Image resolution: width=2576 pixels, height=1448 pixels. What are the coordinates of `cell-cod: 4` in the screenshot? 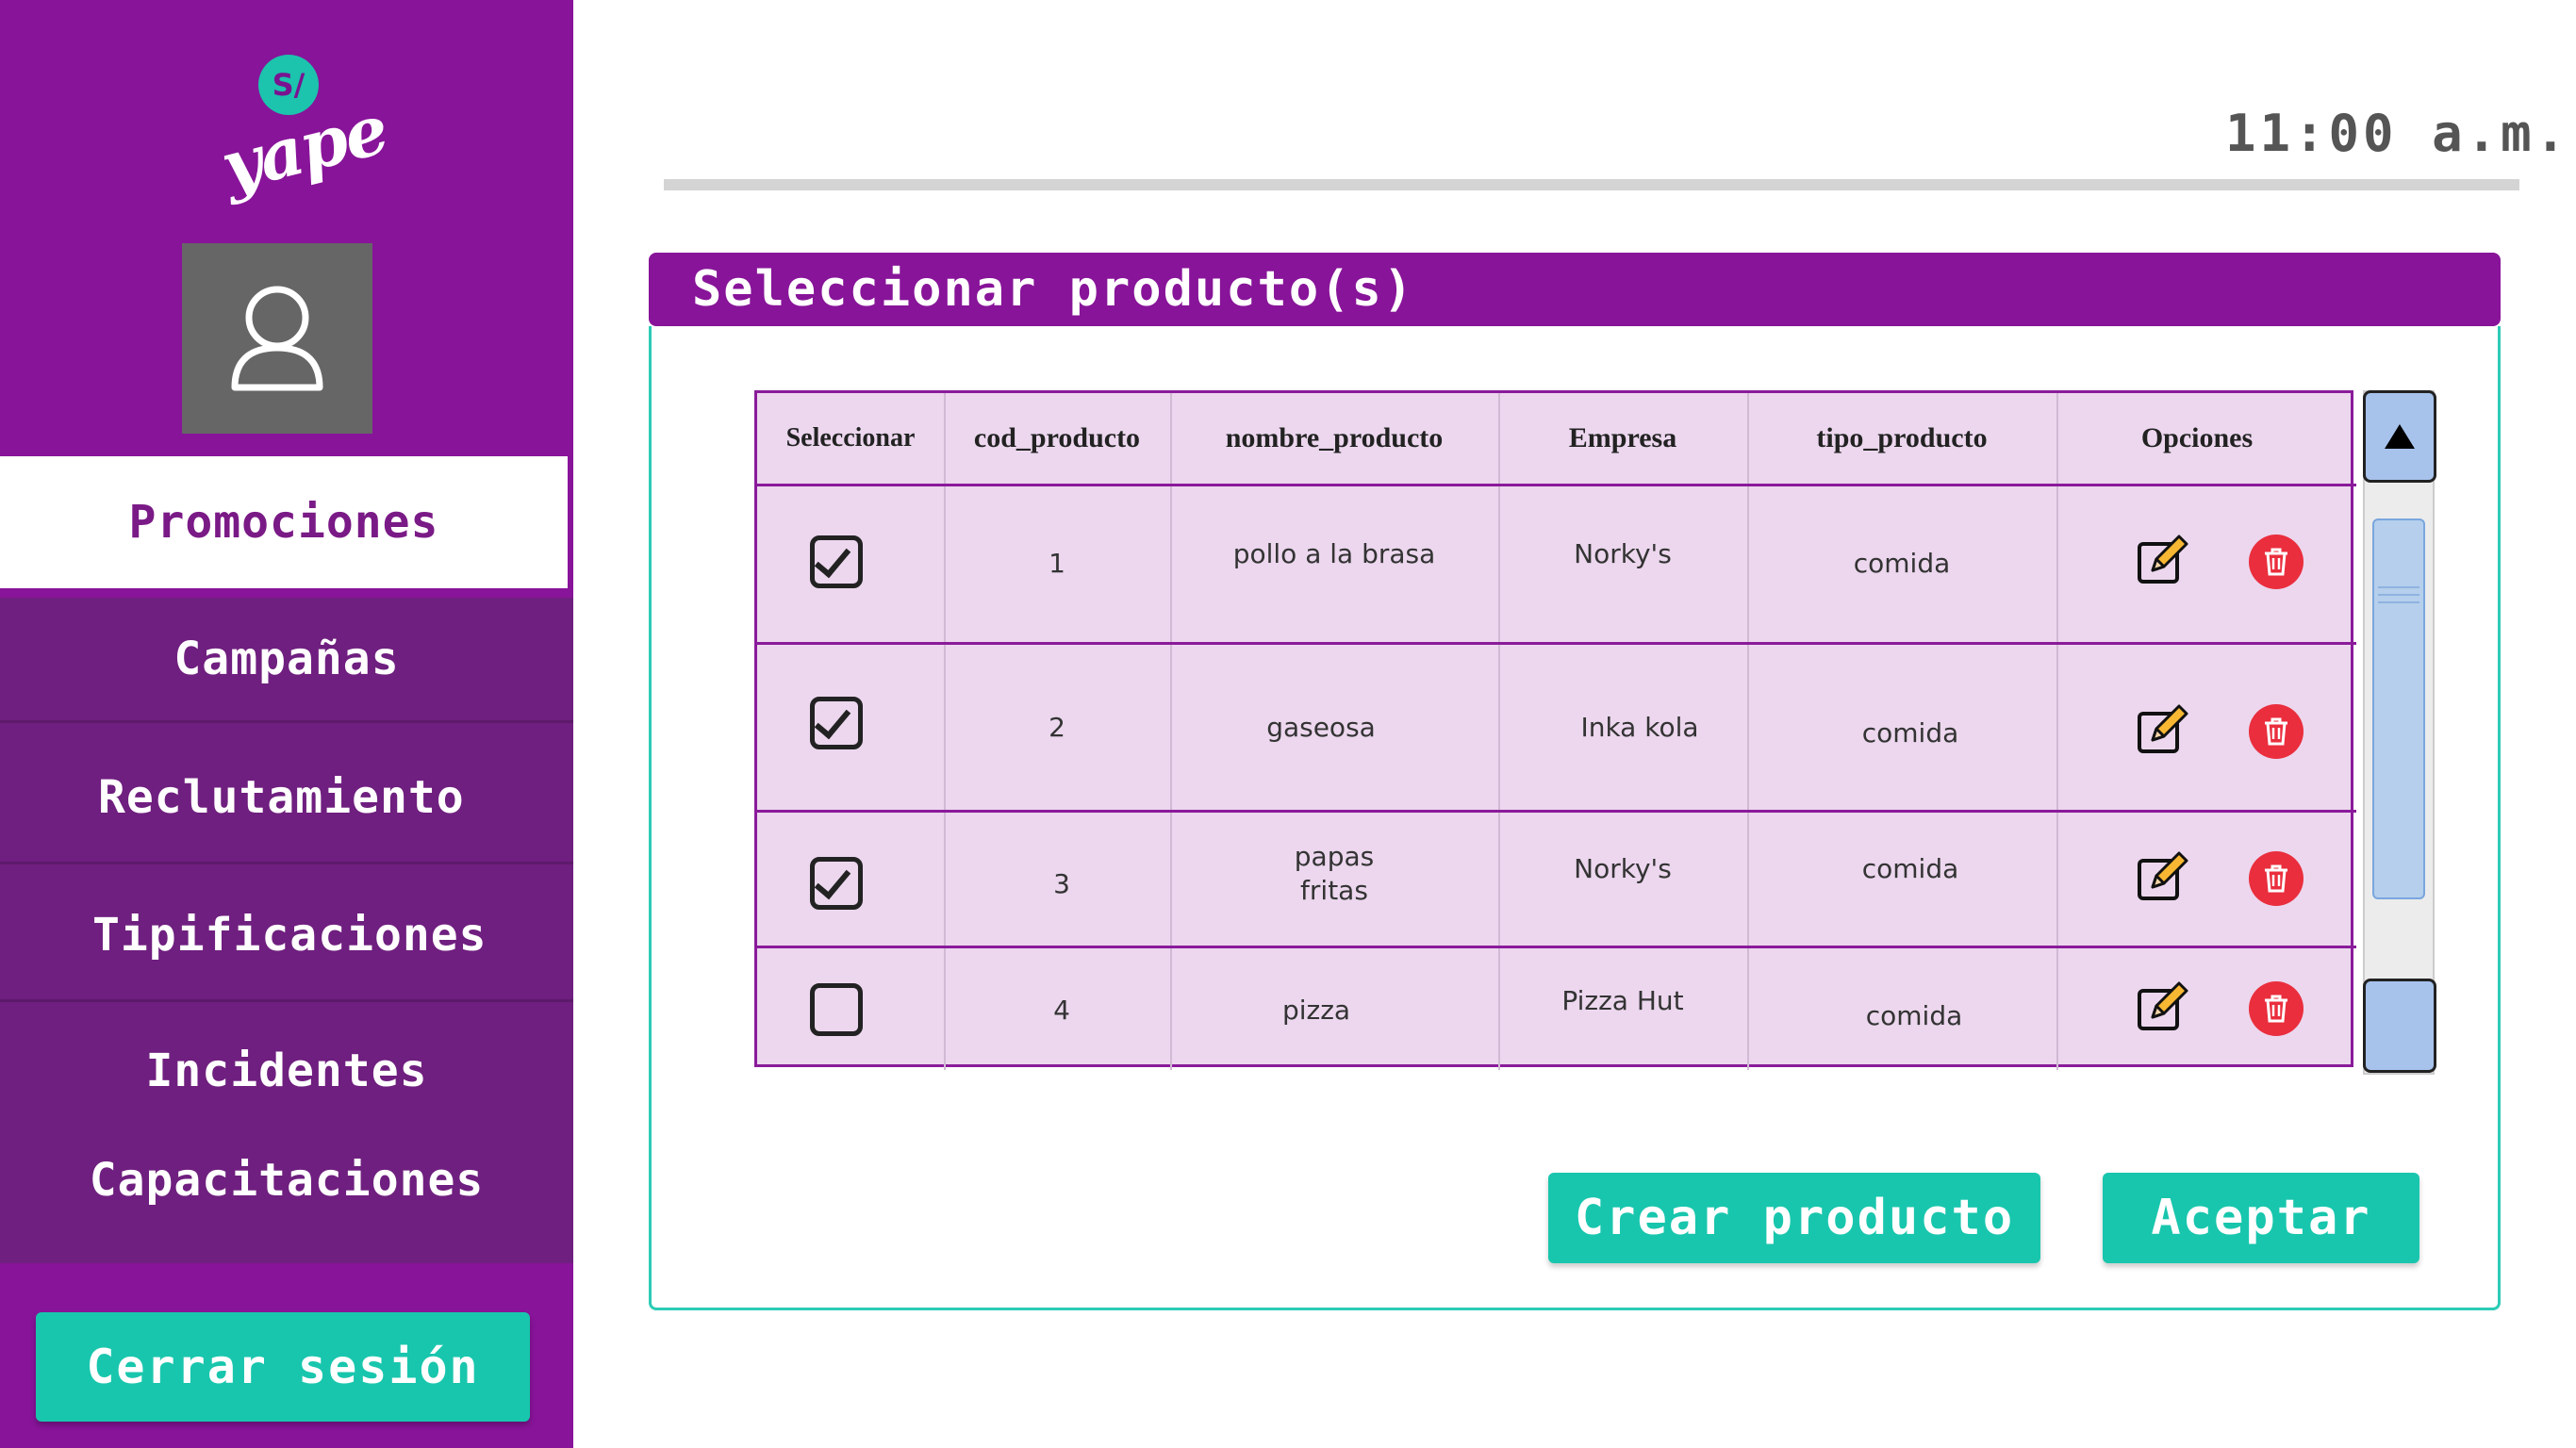 It's located at (1061, 1010).